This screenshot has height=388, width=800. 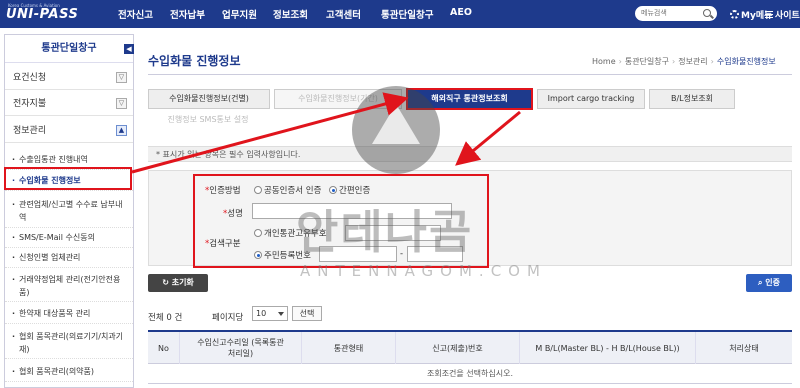 What do you see at coordinates (746, 61) in the screenshot?
I see `breadcrumb-current: 수입화물진행정보` at bounding box center [746, 61].